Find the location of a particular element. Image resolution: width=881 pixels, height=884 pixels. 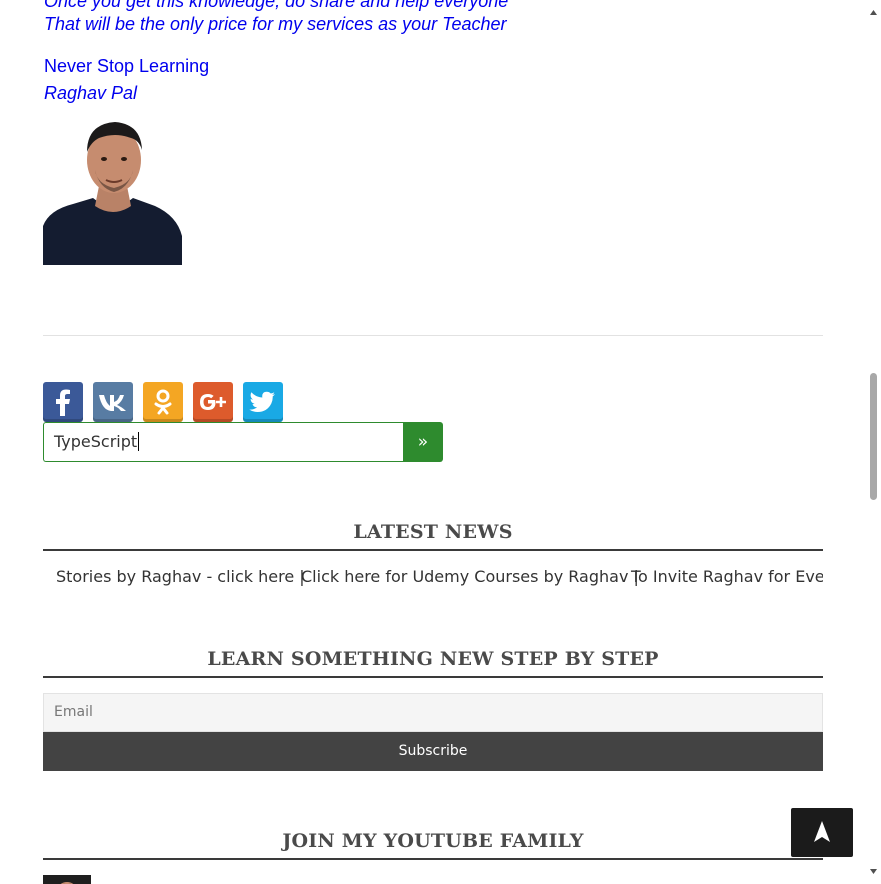

latest-news-title: LATEST NEWS is located at coordinates (433, 532).